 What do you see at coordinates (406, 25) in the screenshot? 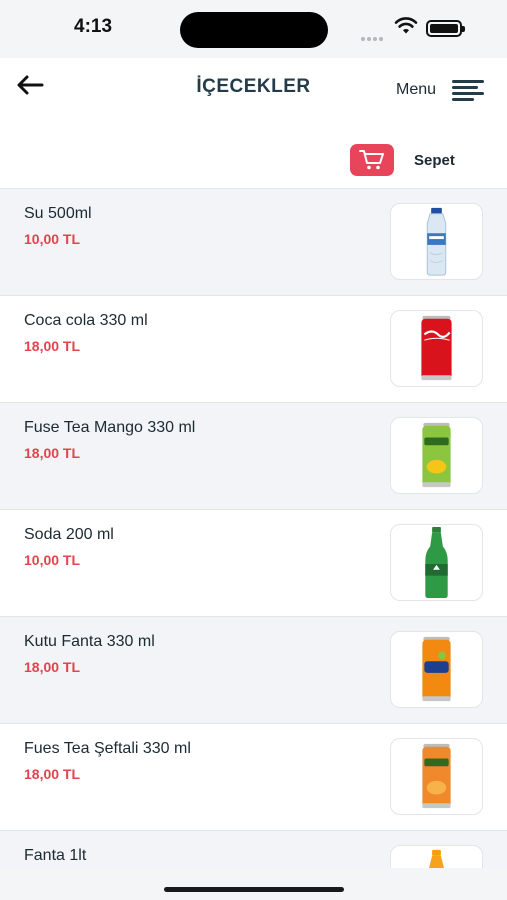
I see `wifi-icon` at bounding box center [406, 25].